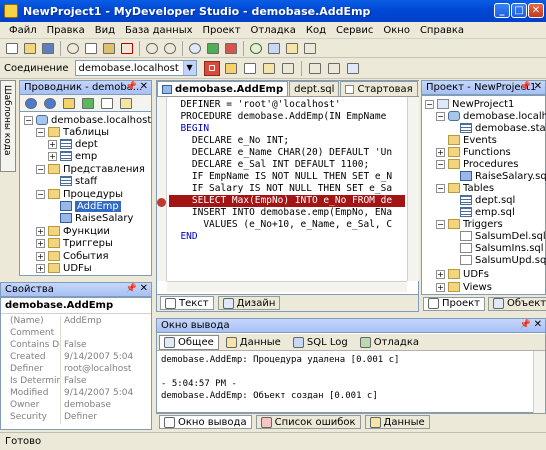  What do you see at coordinates (277, 117) in the screenshot?
I see `code-line: PROCEDURE demobase.AddEmp(IN EmpName` at bounding box center [277, 117].